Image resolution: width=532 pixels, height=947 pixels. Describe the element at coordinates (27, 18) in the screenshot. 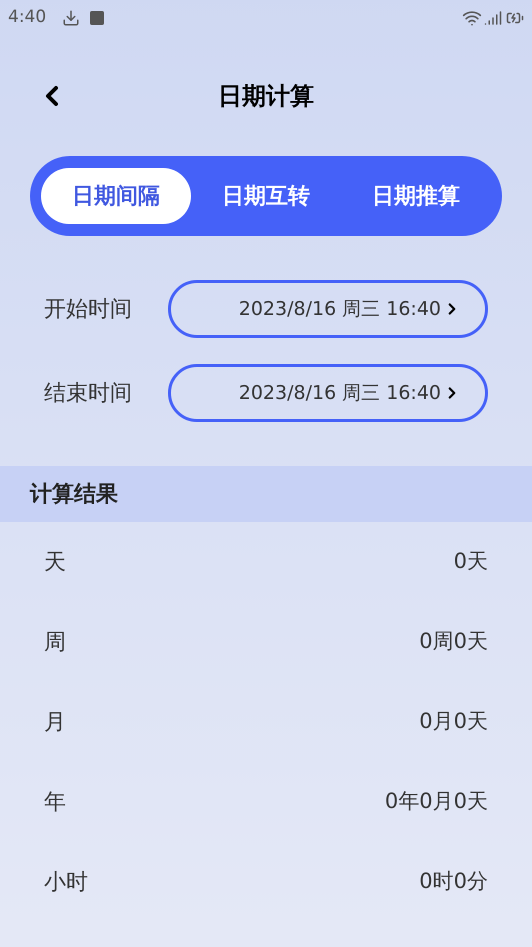

I see `status-time: 4:40` at that location.